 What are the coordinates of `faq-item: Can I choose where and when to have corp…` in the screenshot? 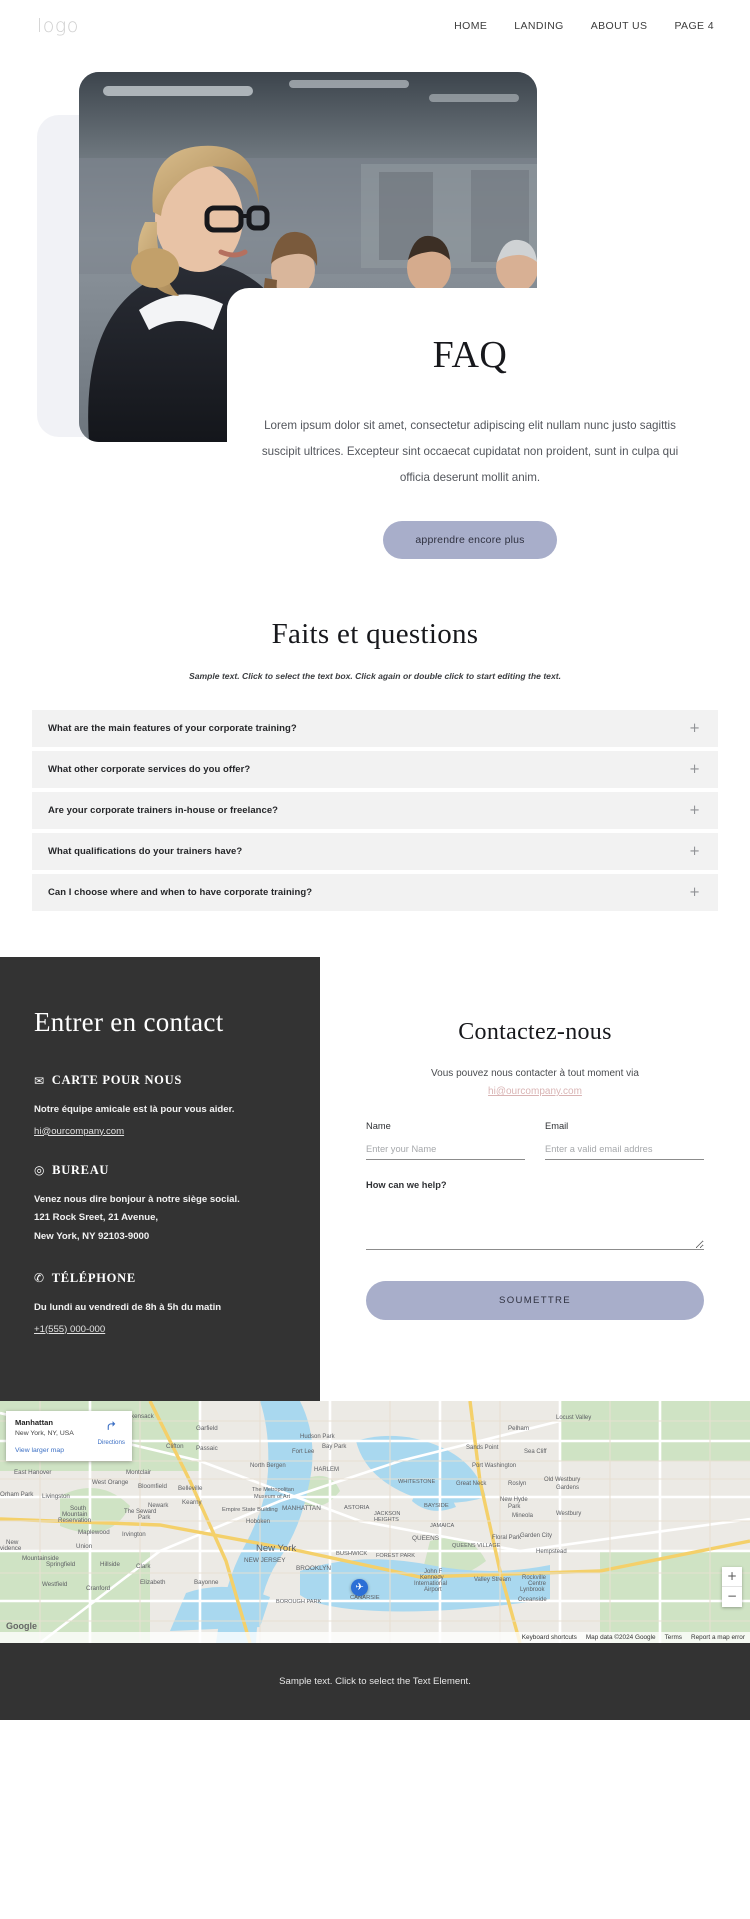 It's located at (375, 892).